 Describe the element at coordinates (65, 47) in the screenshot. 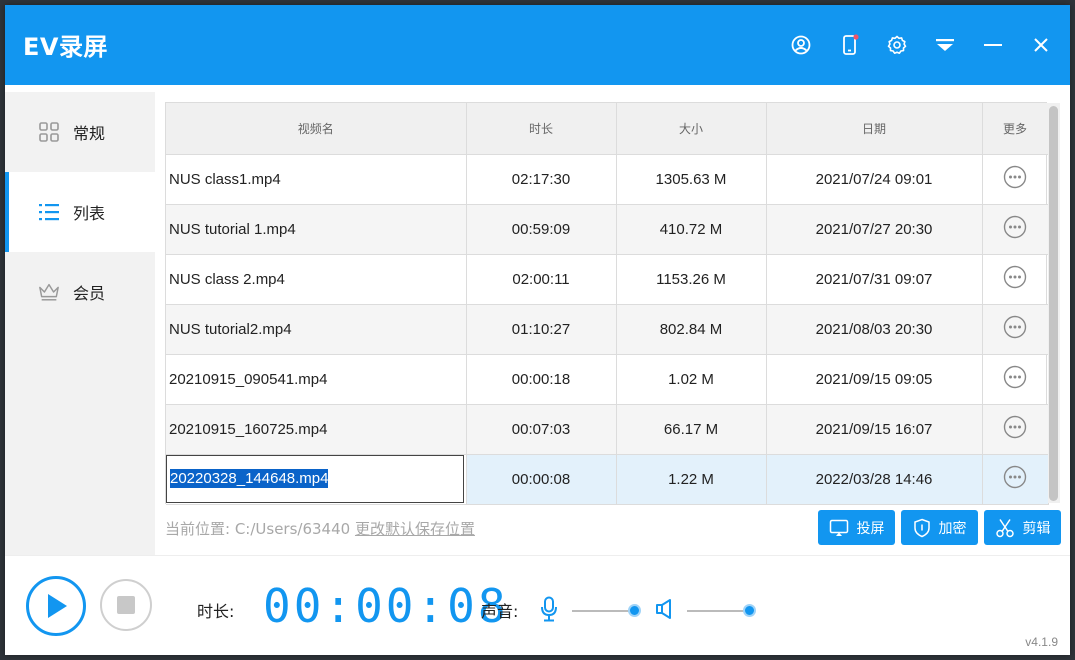

I see `app-title: EV录屏` at that location.